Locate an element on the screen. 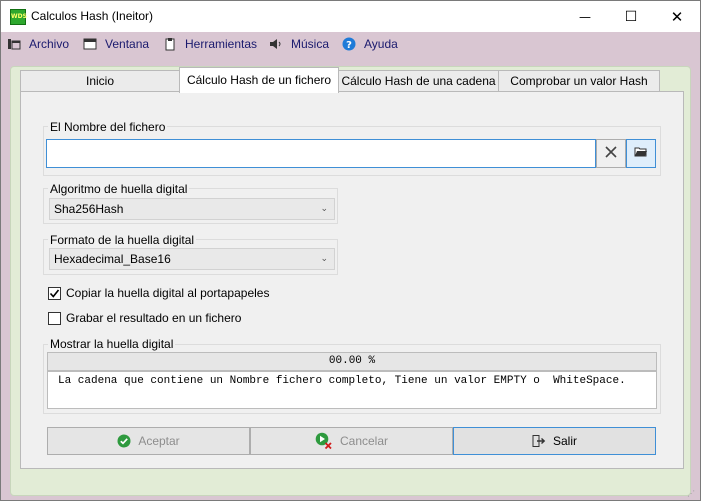  tab-comprobar-hash-label: Comprobar un valor Hash is located at coordinates (579, 81).